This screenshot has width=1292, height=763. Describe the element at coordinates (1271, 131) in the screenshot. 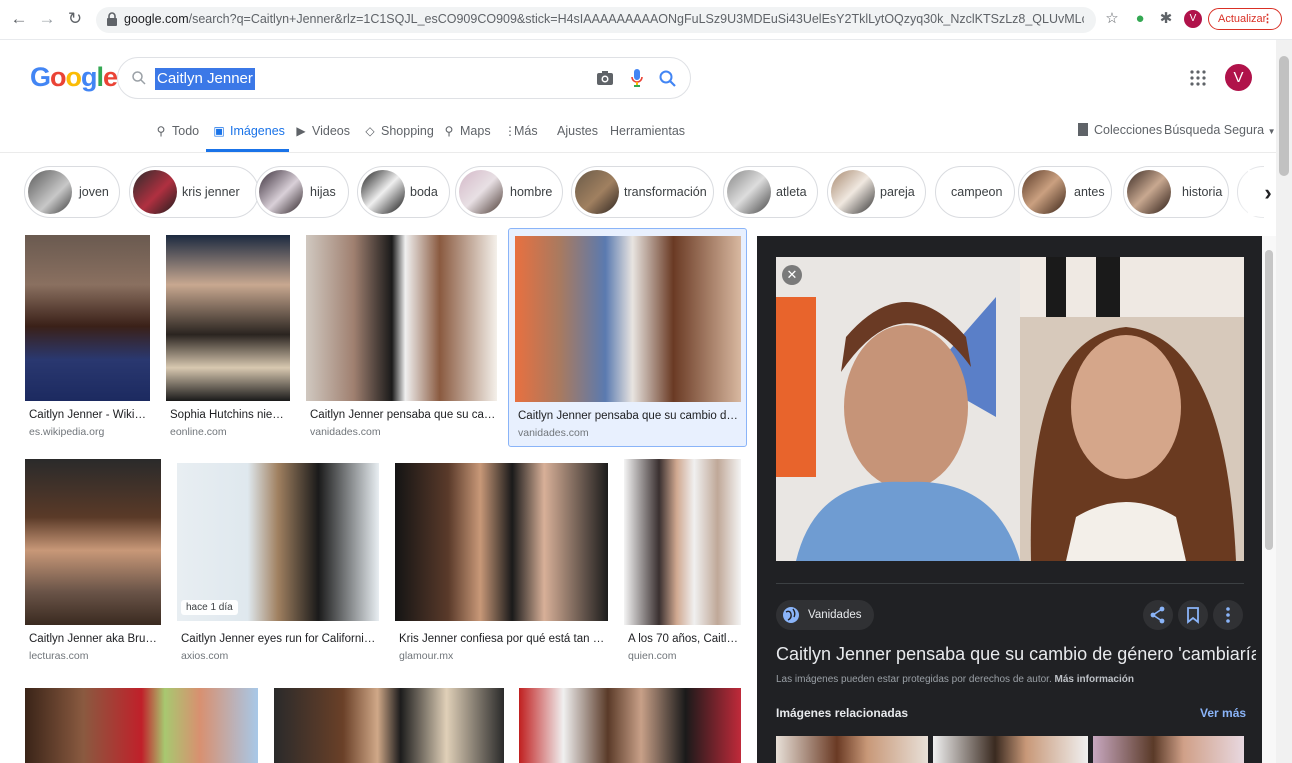

I see `caret-down-icon: ▼` at that location.